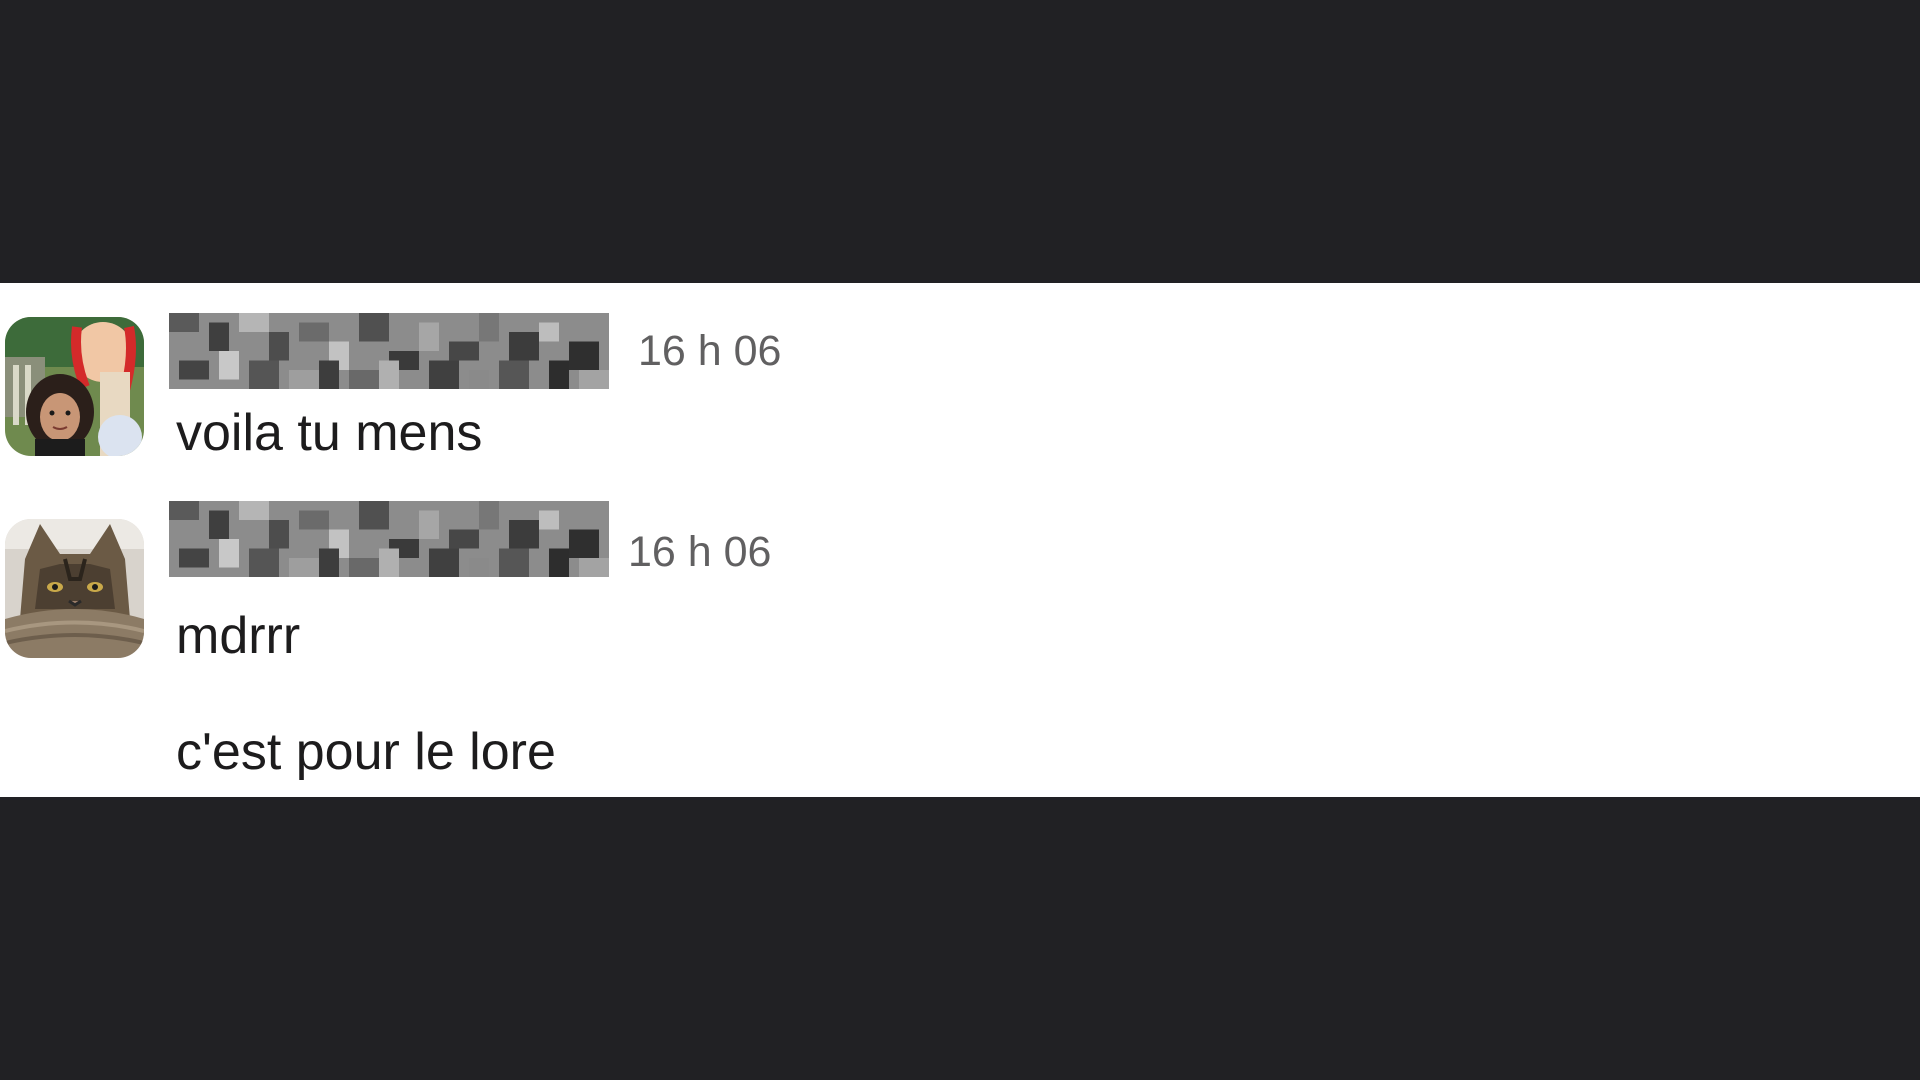 The height and width of the screenshot is (1080, 1920). Describe the element at coordinates (329, 433) in the screenshot. I see `message-text: voila tu mens` at that location.